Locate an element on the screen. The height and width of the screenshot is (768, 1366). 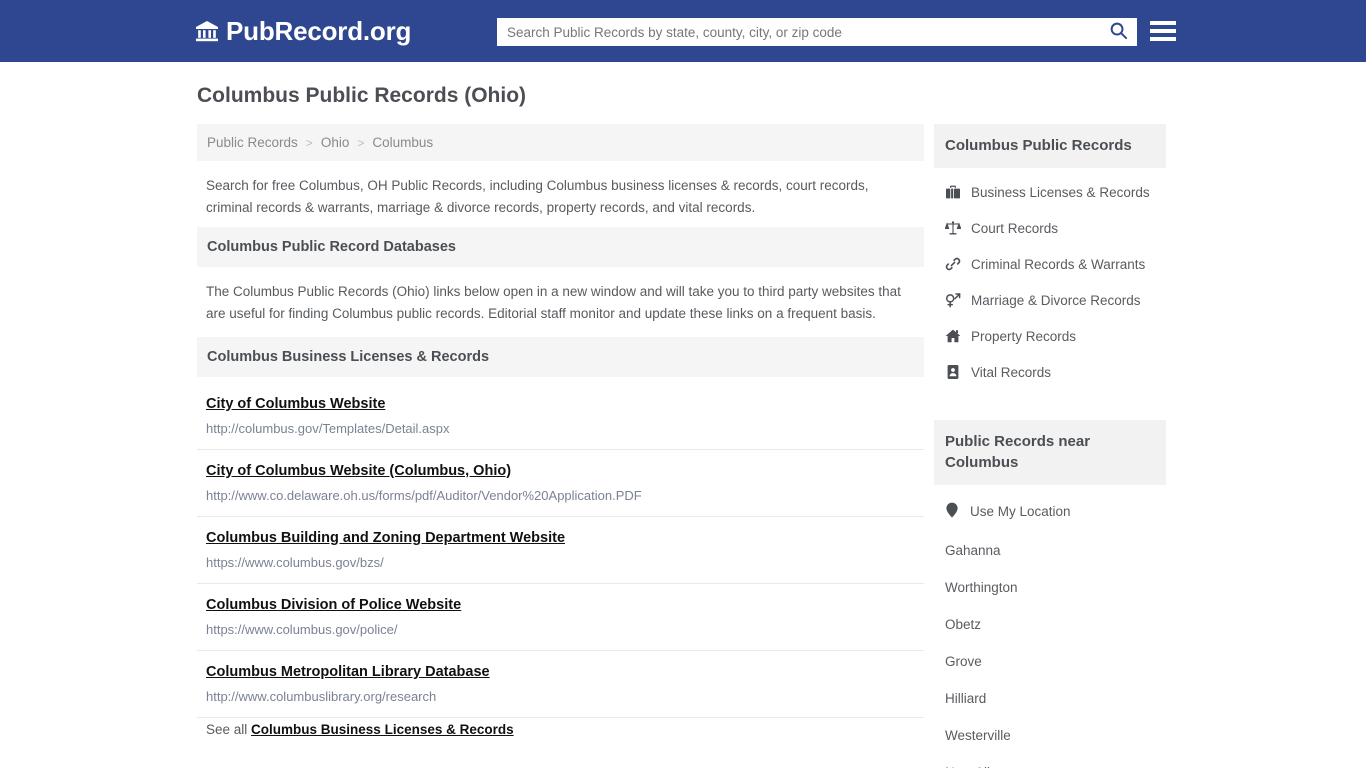
breadcrumb-item-public-records: Public Records is located at coordinates (252, 142).